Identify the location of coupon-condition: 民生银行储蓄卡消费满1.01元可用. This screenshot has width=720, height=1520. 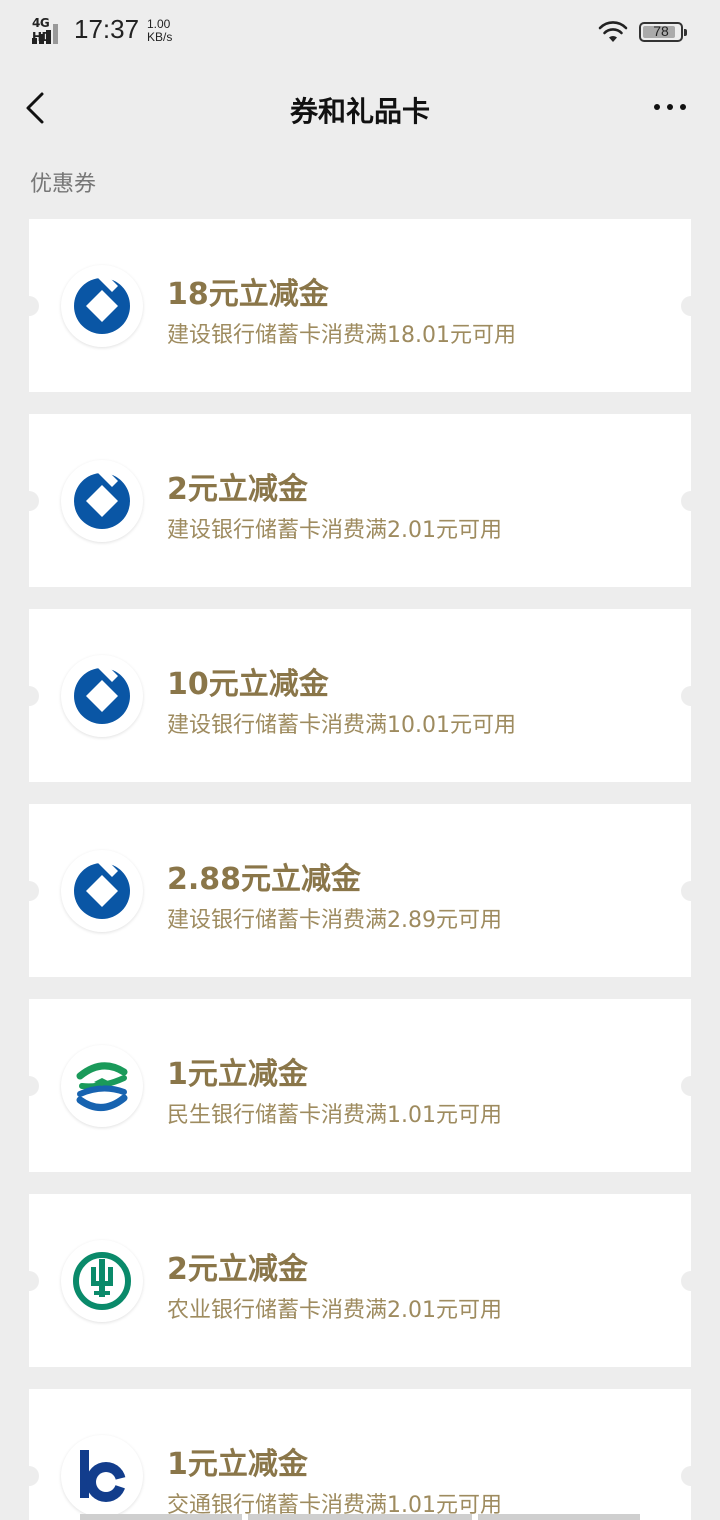
(334, 1115).